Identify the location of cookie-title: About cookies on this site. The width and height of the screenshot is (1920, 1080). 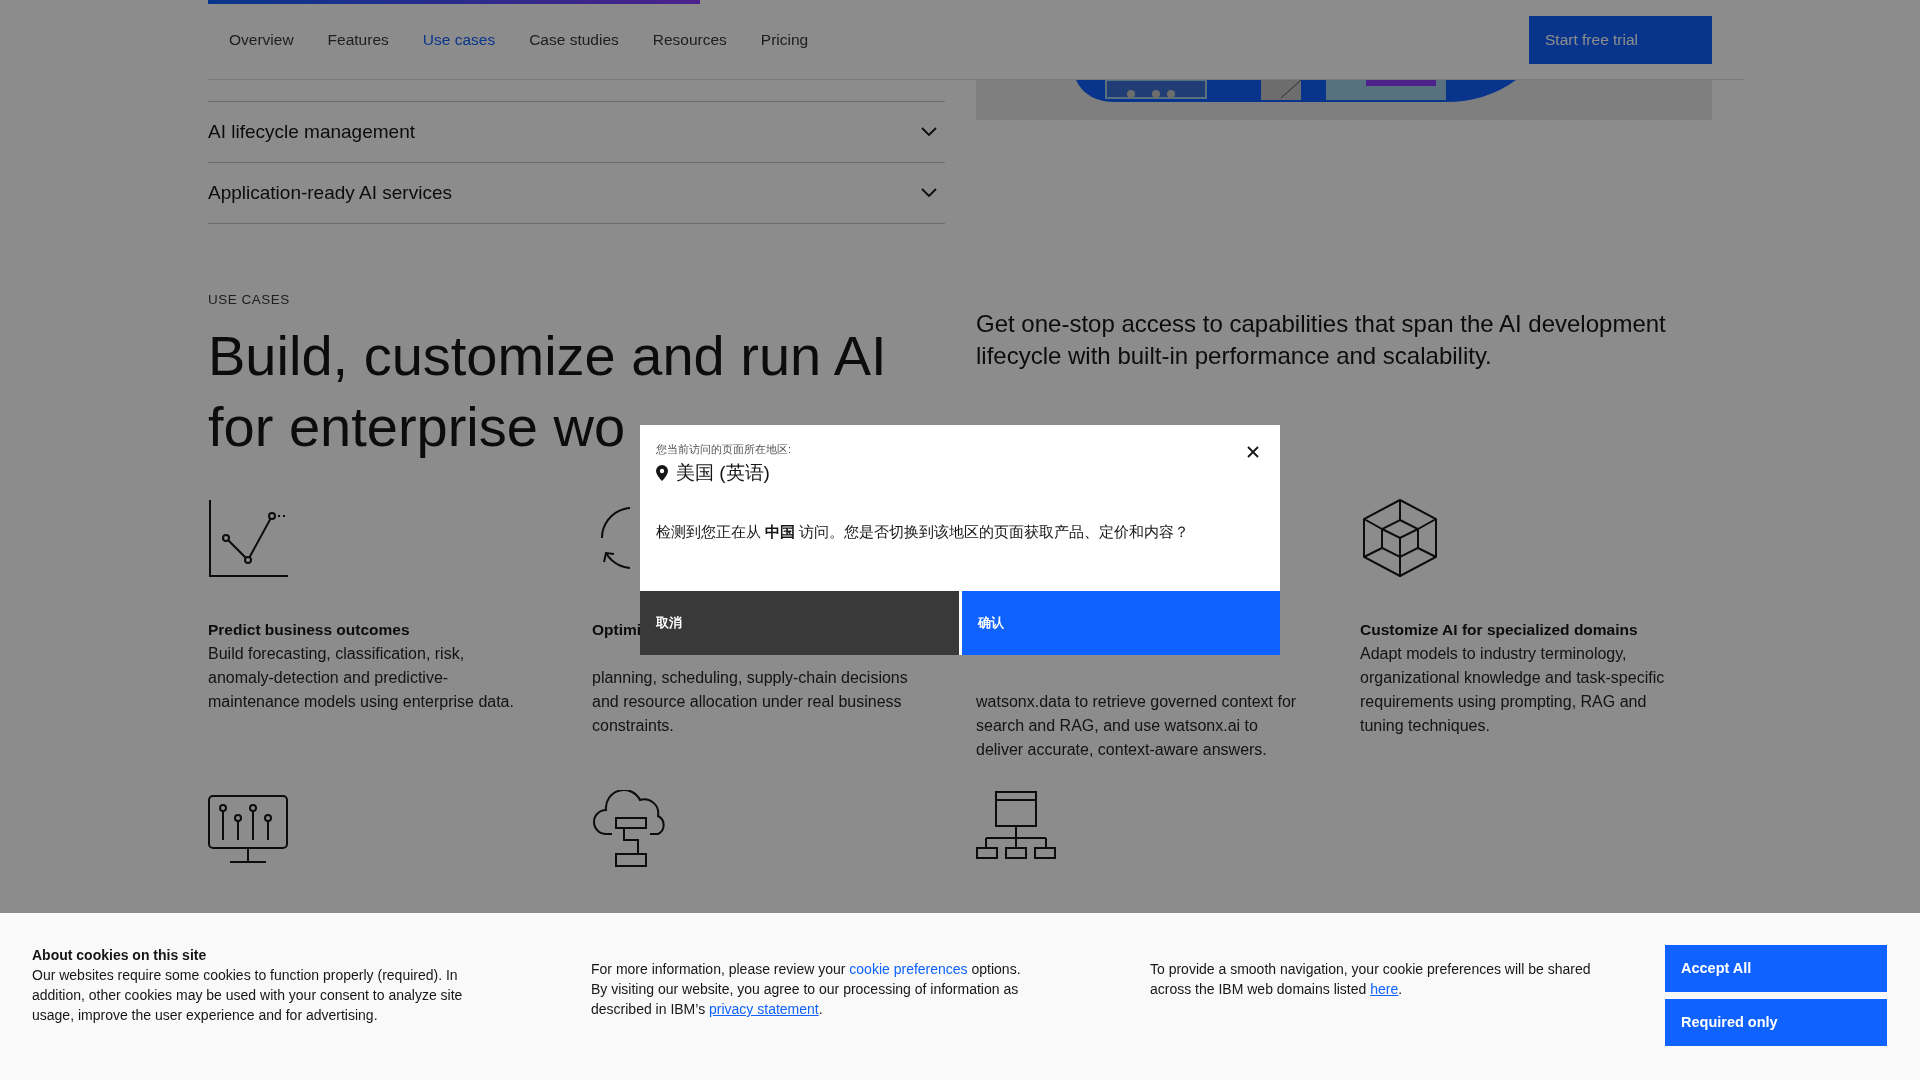
(120, 955).